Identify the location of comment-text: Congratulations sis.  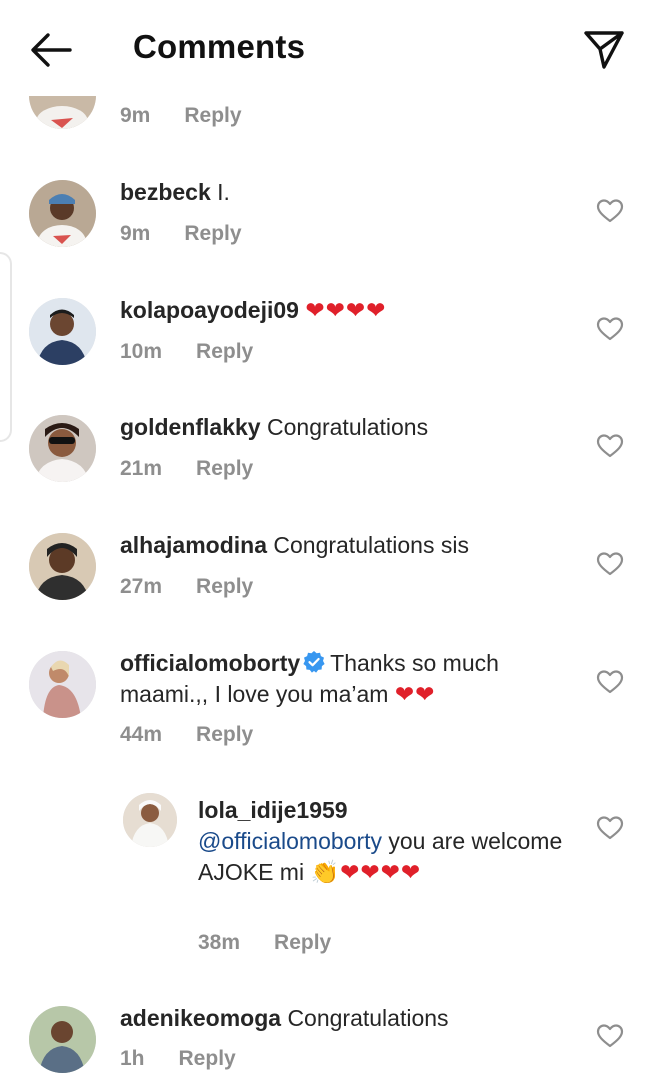
(371, 545).